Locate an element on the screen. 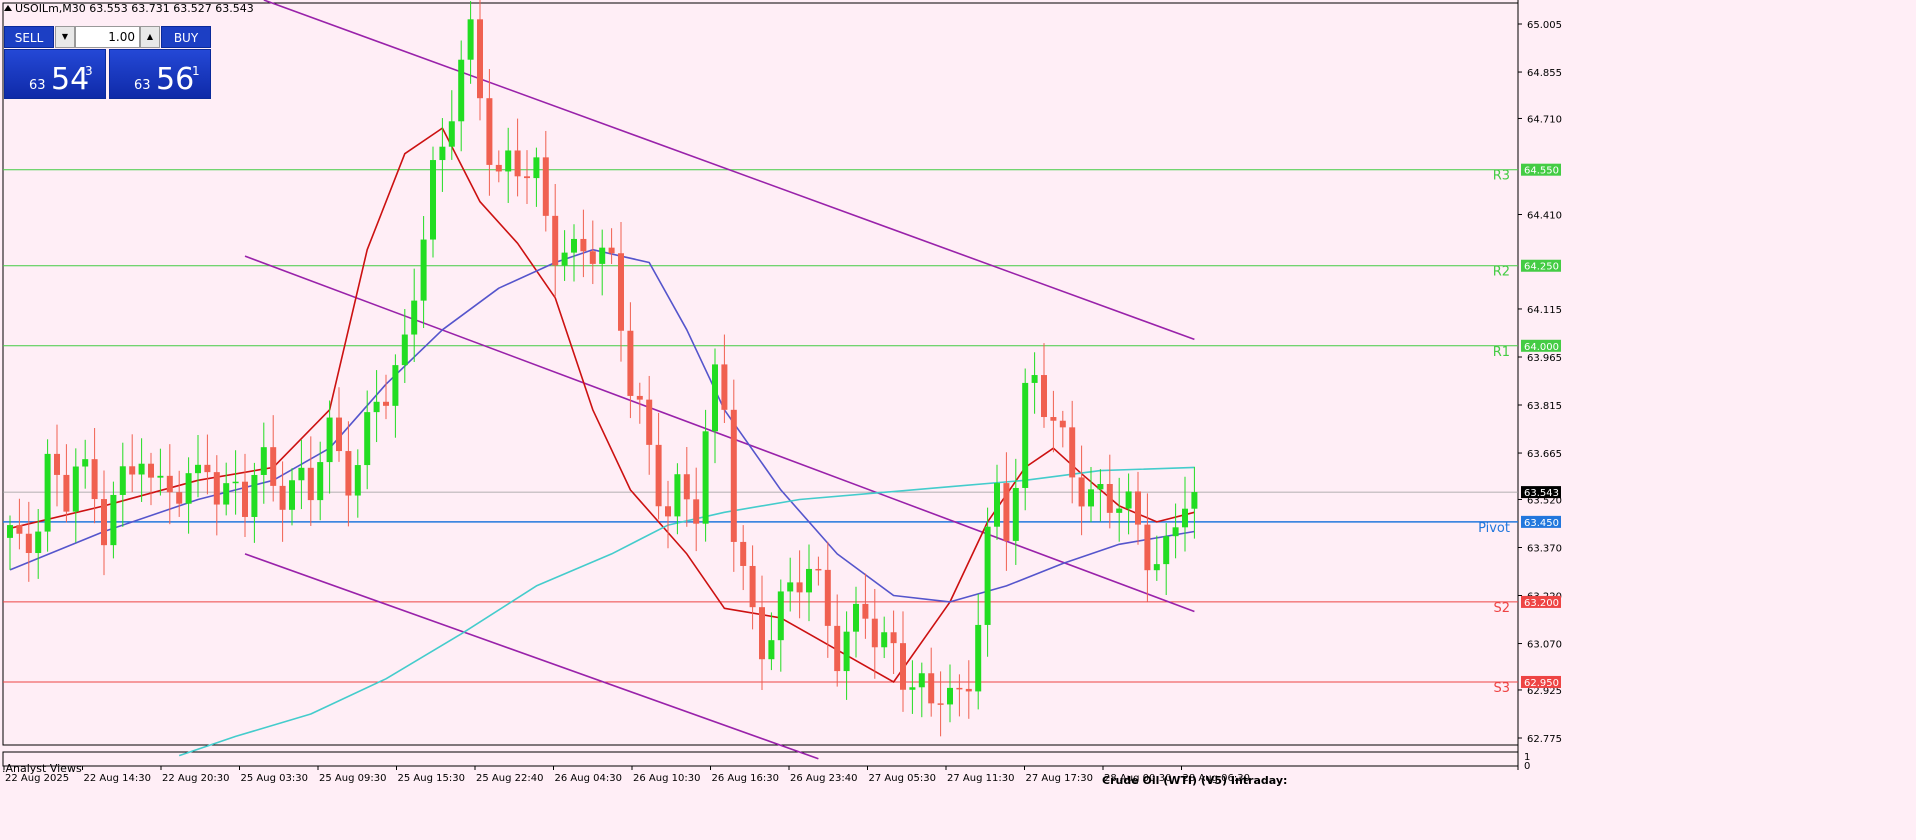 Image resolution: width=1916 pixels, height=840 pixels. level-name-s2: S2 is located at coordinates (1501, 608).